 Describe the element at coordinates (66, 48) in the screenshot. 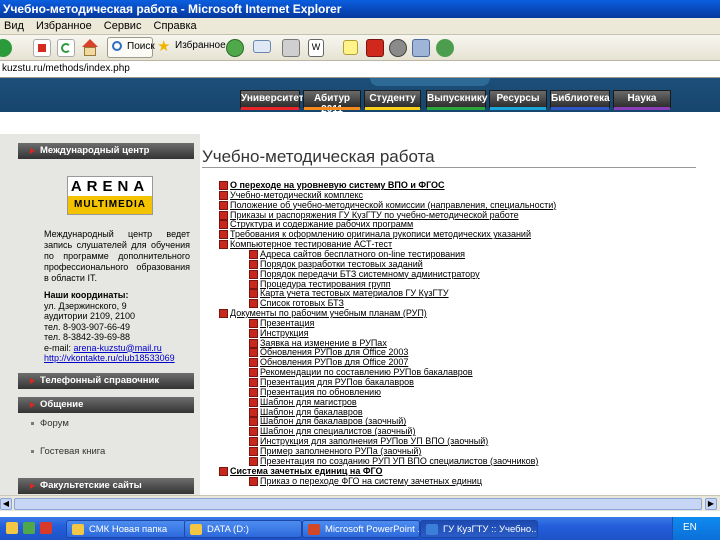

I see `refresh-icon` at that location.